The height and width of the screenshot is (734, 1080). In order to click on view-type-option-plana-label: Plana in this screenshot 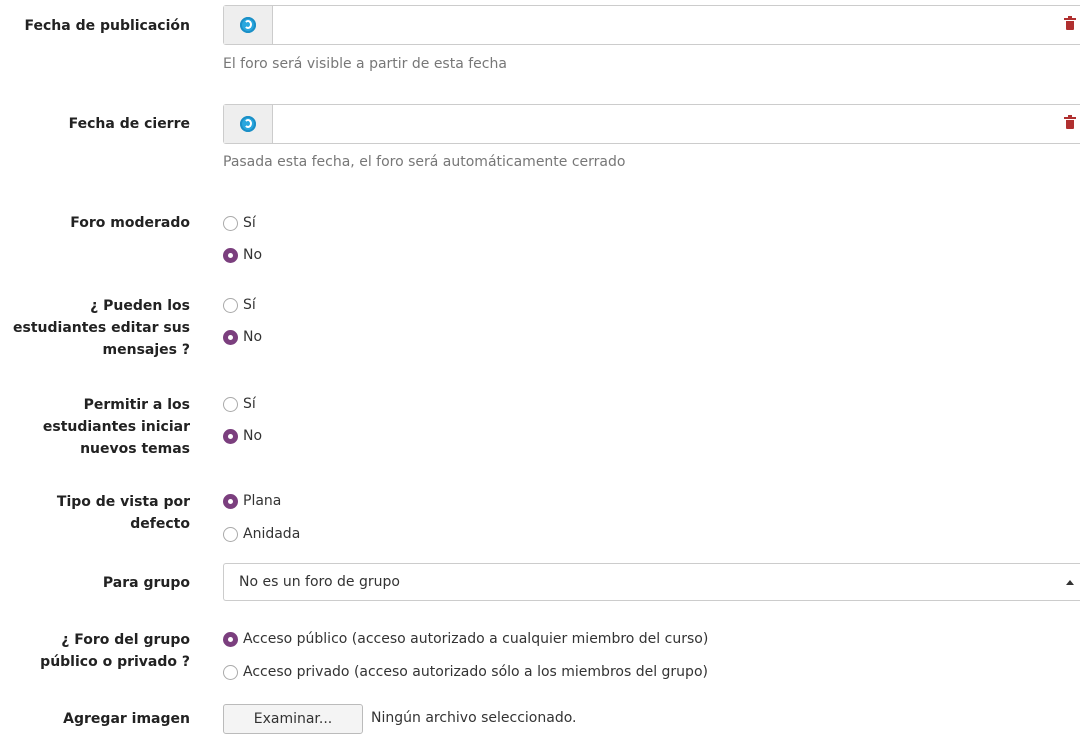, I will do `click(262, 501)`.